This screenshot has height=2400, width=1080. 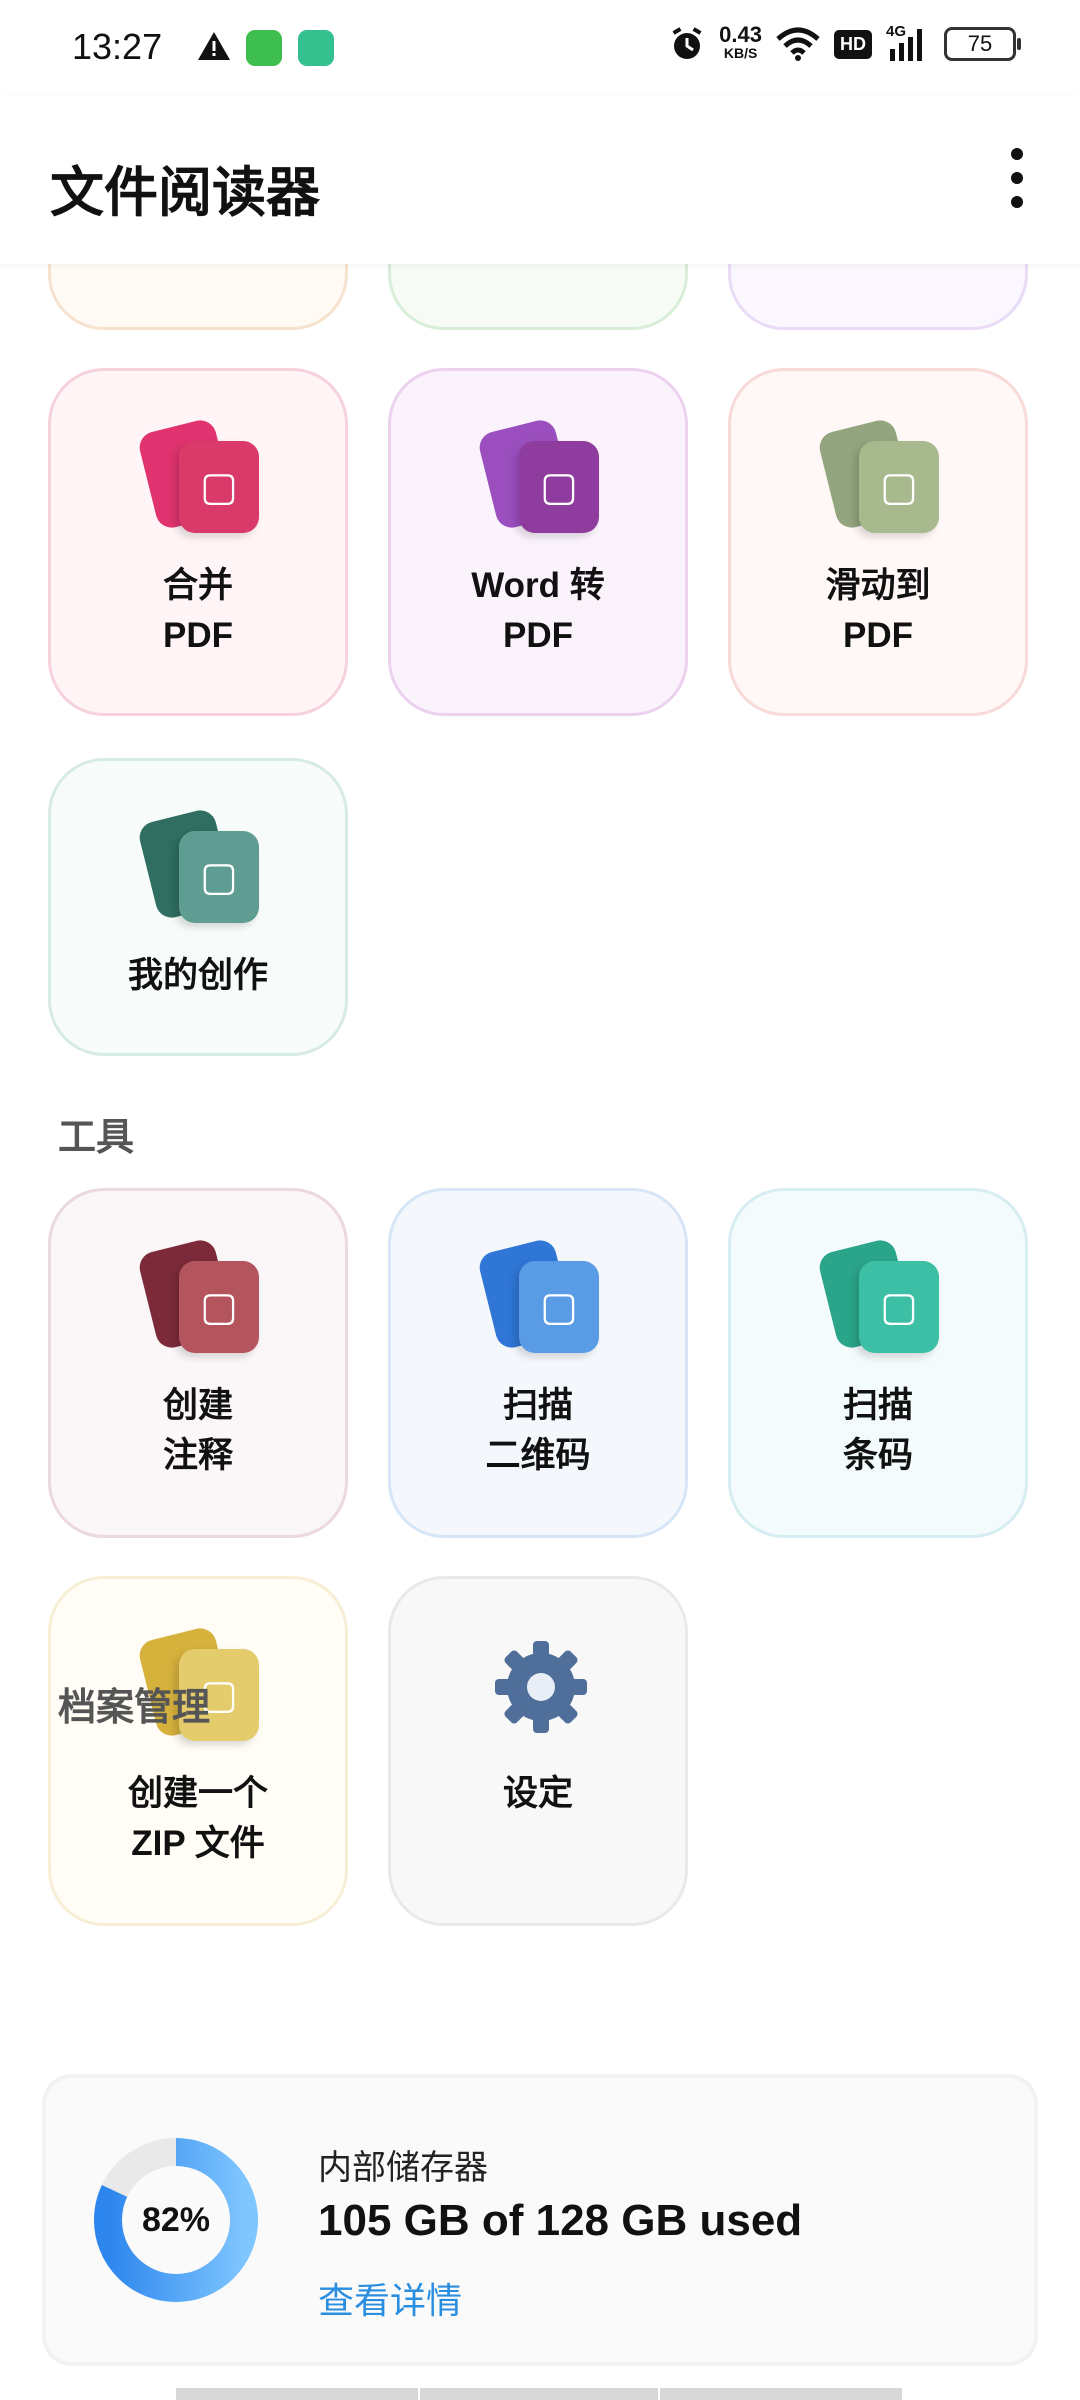 I want to click on status-time: 13:27, so click(x=117, y=46).